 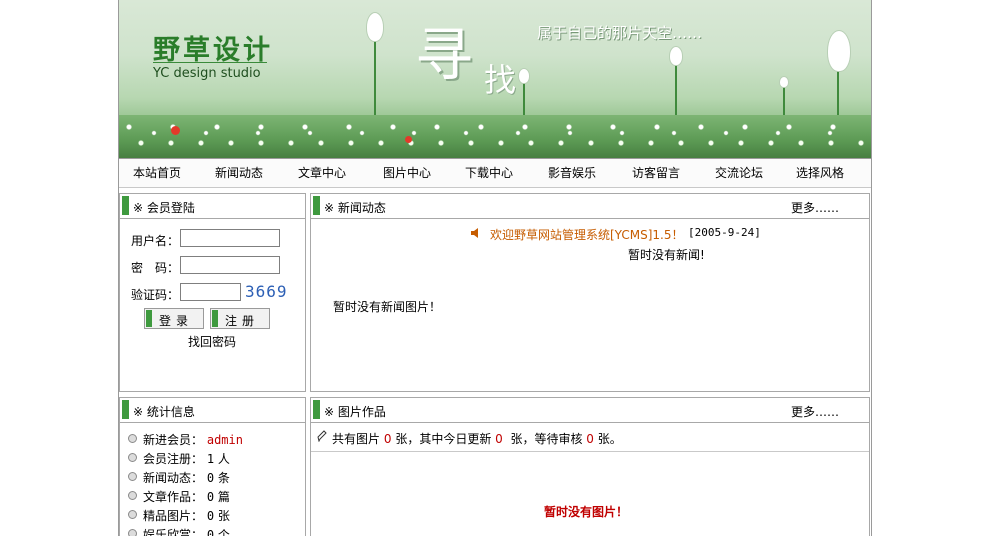 What do you see at coordinates (609, 439) in the screenshot?
I see `summary-text: 张。` at bounding box center [609, 439].